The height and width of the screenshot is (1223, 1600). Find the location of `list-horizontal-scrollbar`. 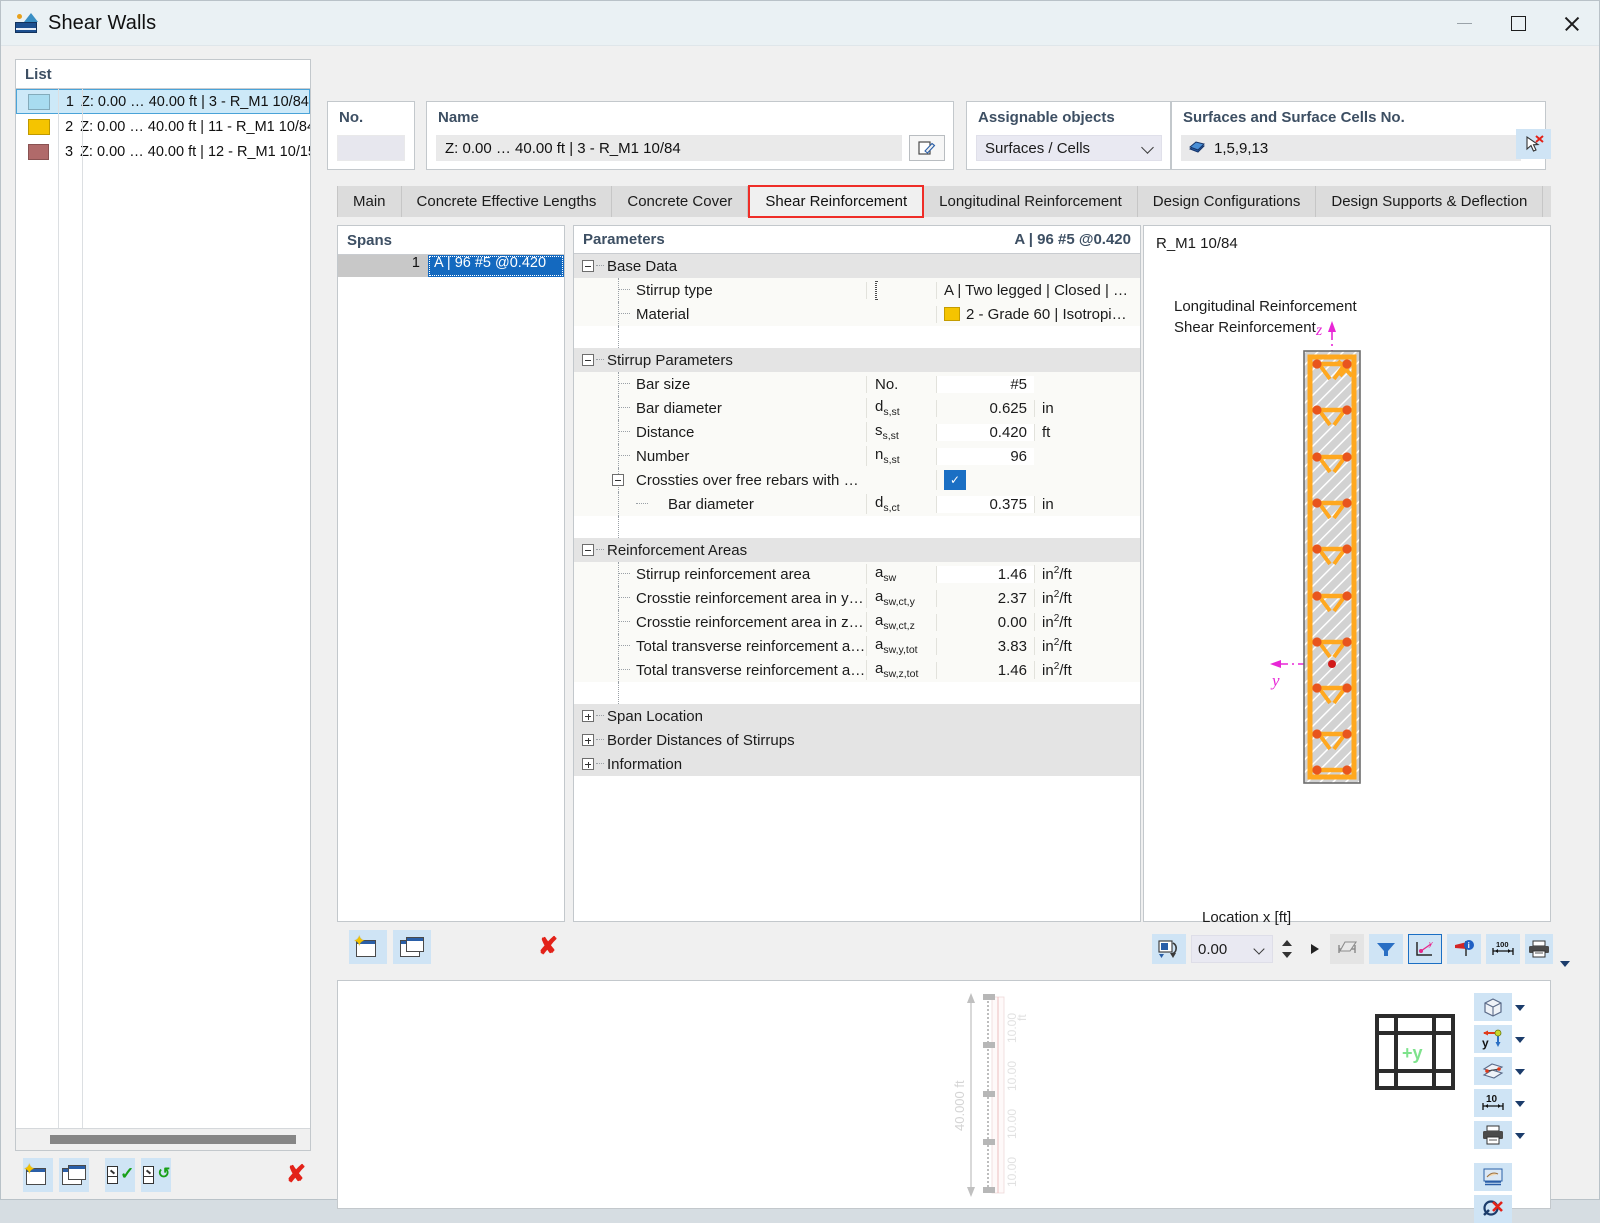

list-horizontal-scrollbar is located at coordinates (163, 1139).